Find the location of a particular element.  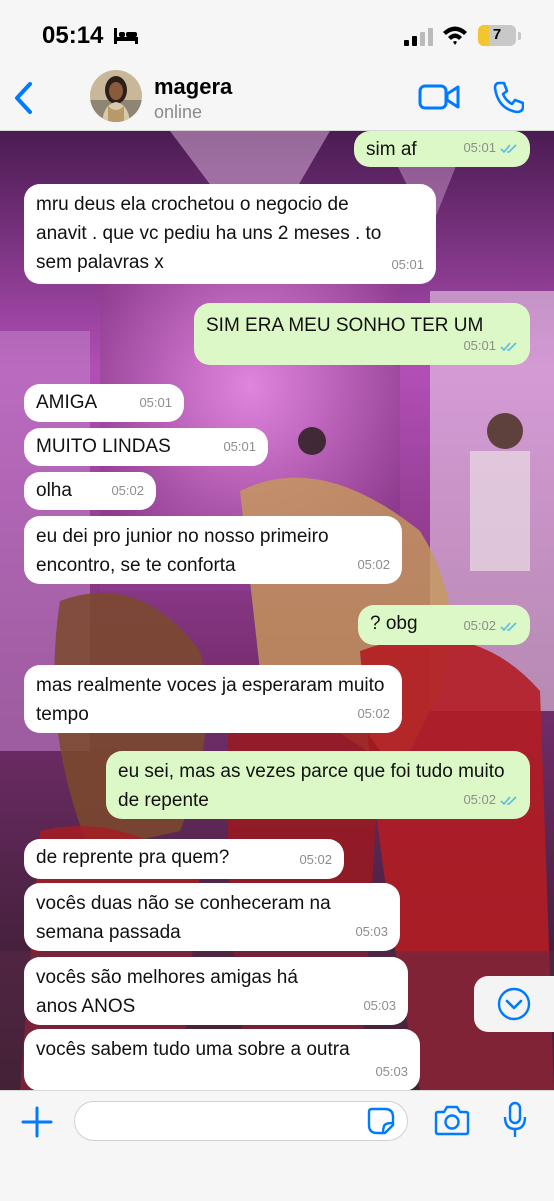

message-input is located at coordinates (241, 1121).